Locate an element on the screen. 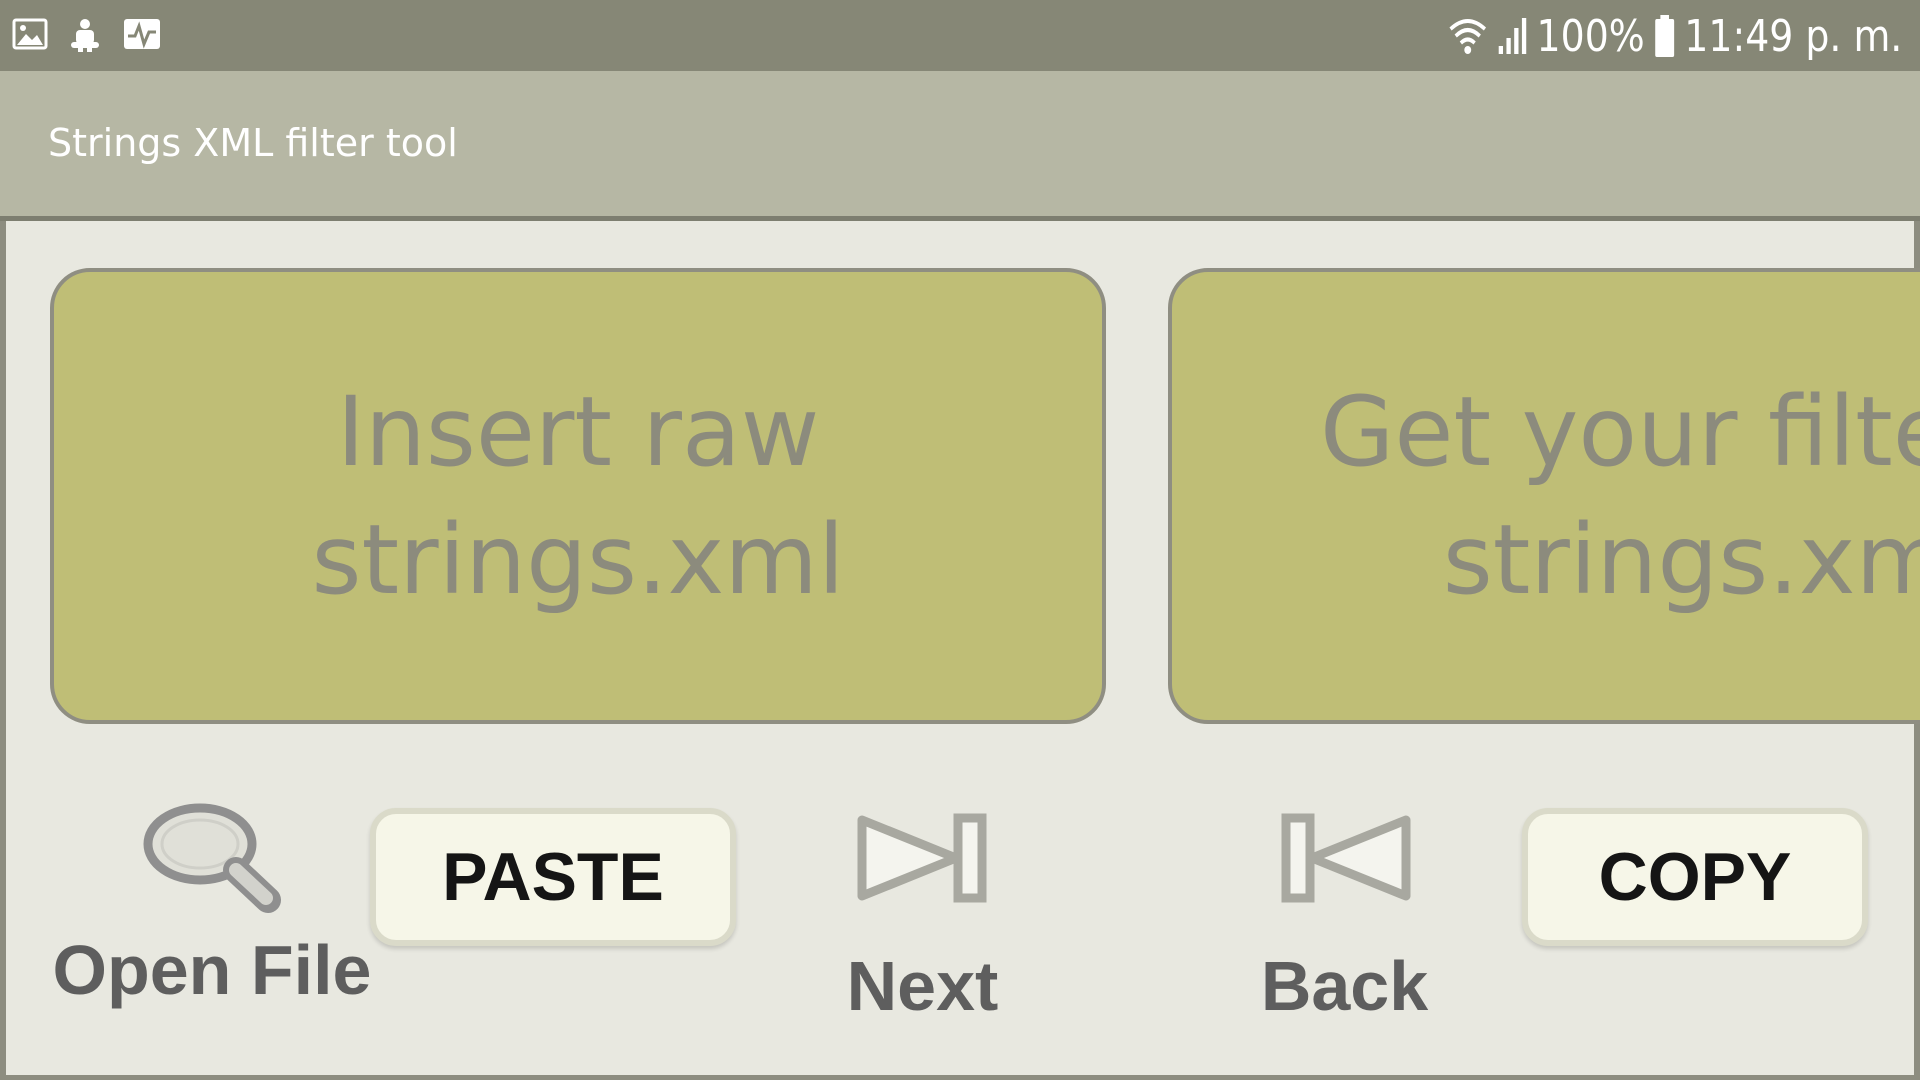  next-label: Next is located at coordinates (922, 986).